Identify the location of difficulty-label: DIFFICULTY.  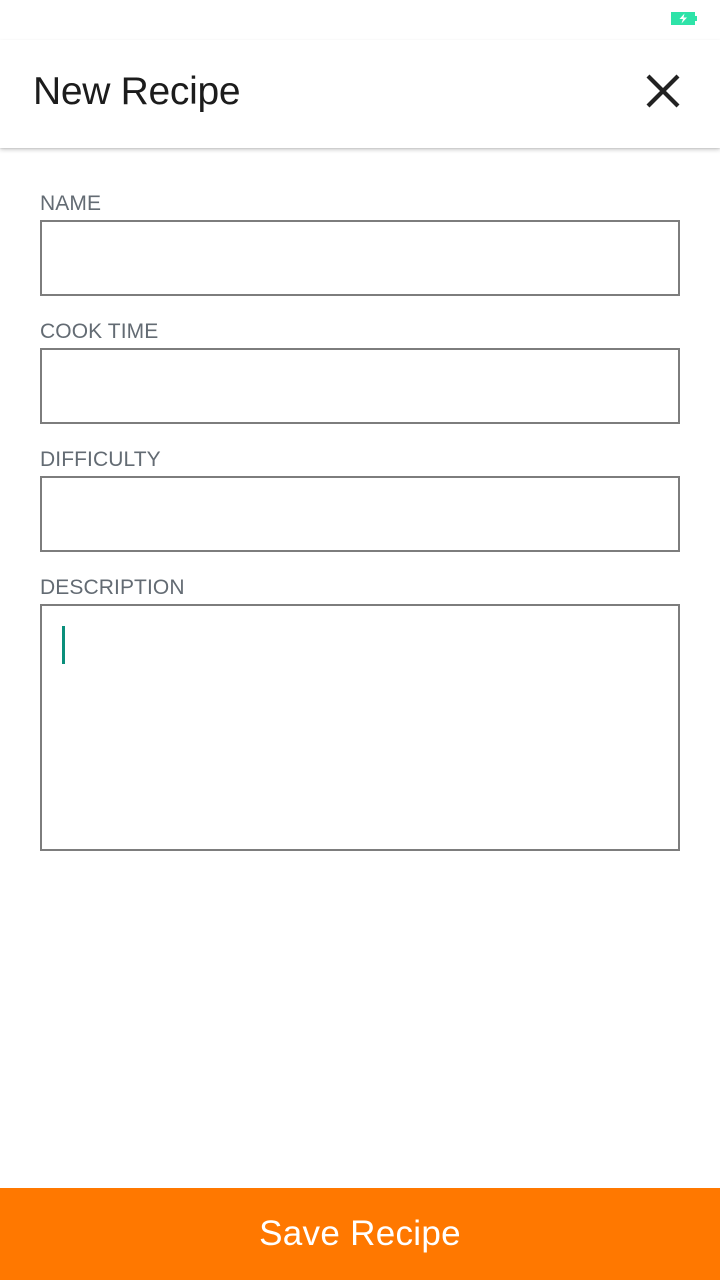
(100, 459).